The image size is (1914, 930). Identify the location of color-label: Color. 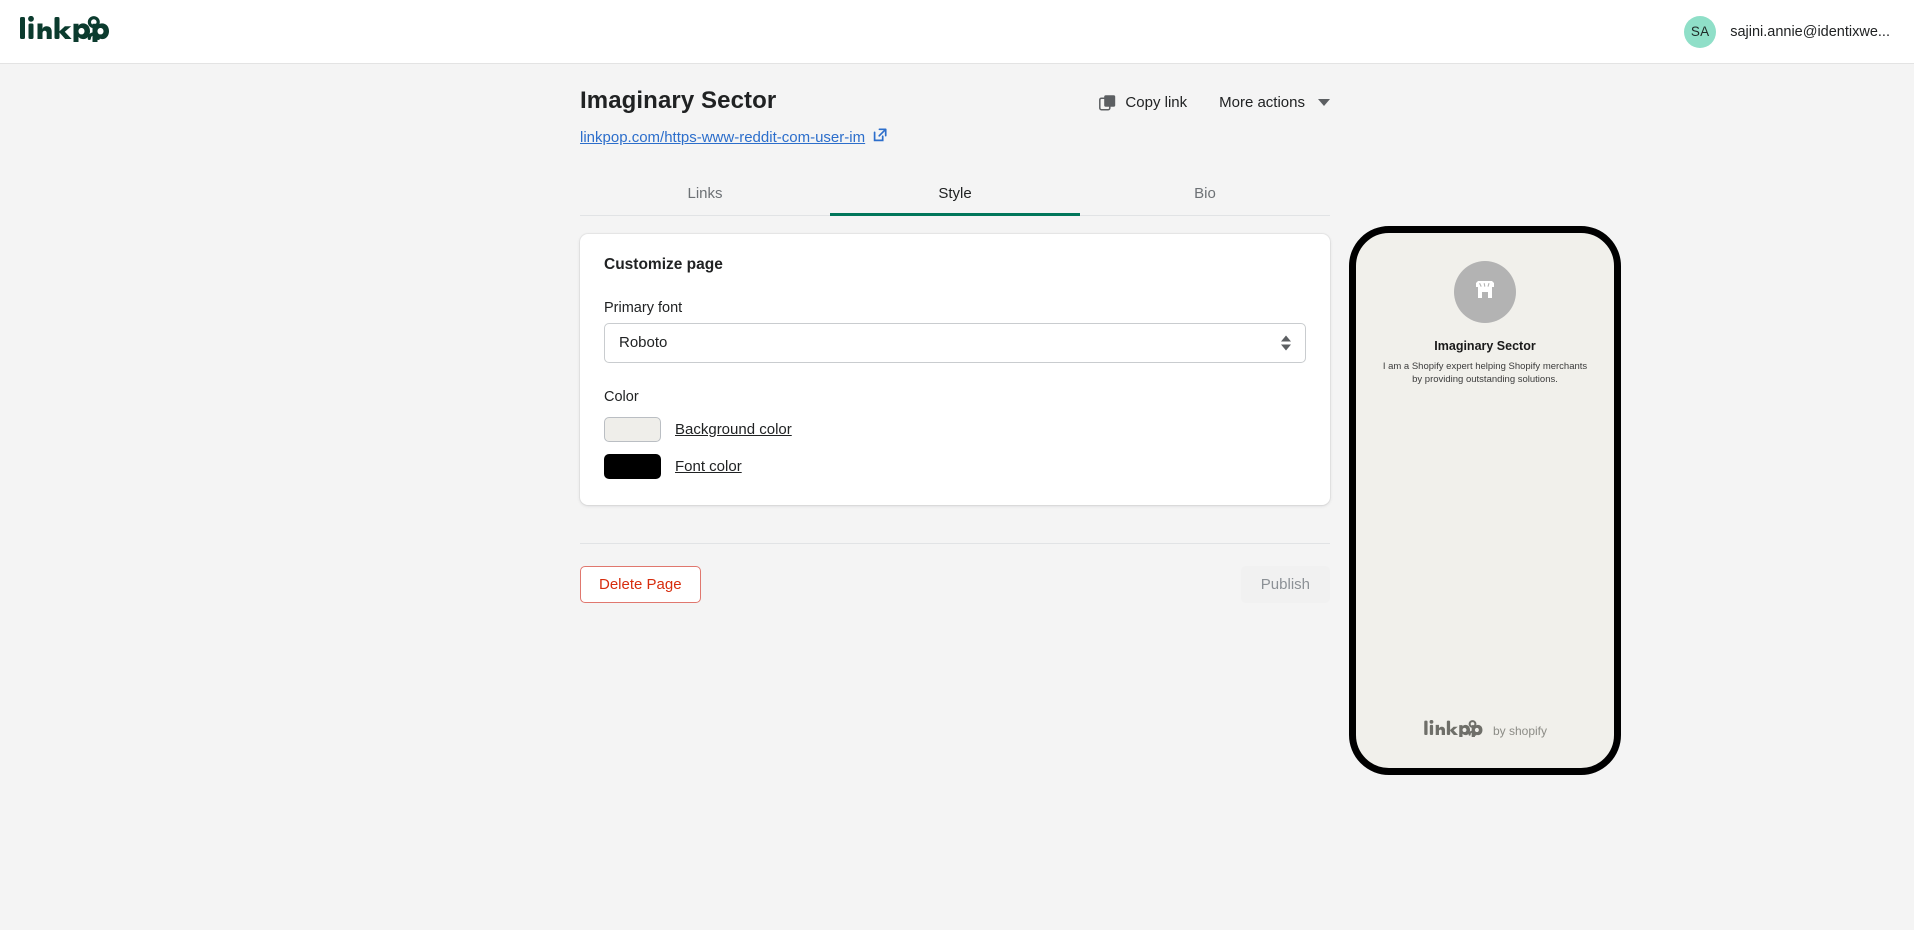
(621, 396).